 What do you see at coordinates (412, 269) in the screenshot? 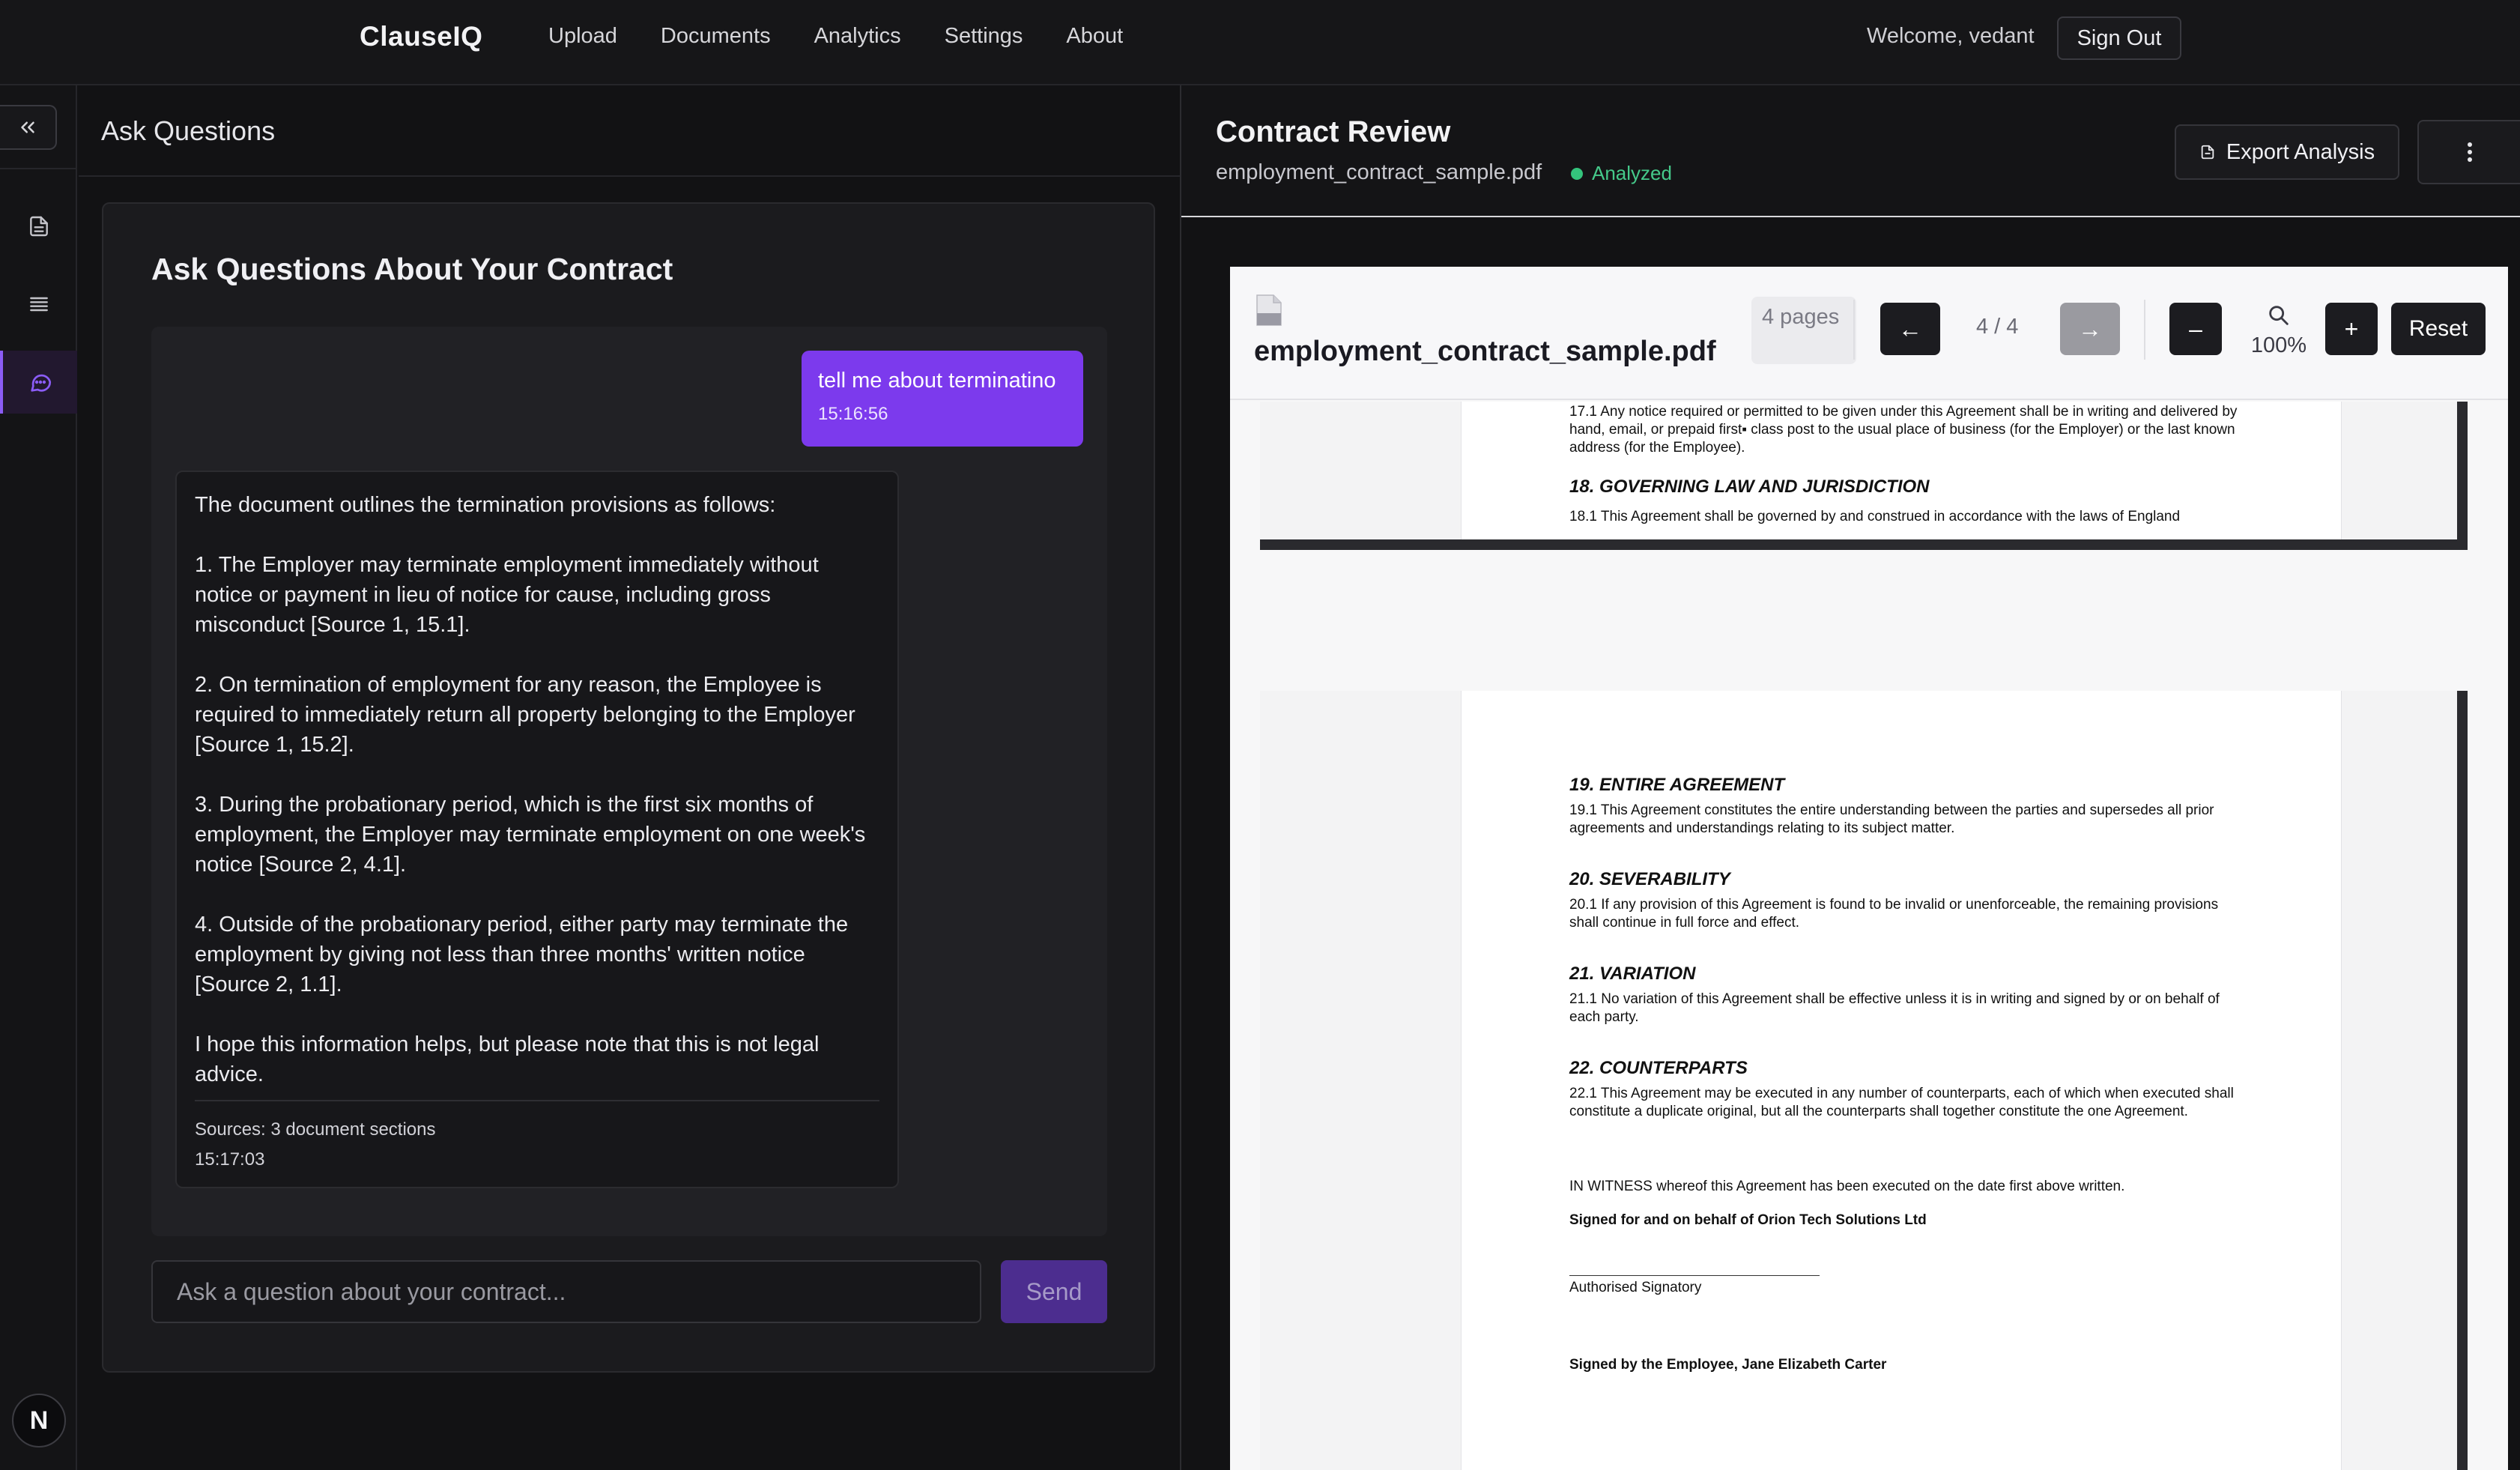
I see `ask-card-title: Ask Questions About Your Contract` at bounding box center [412, 269].